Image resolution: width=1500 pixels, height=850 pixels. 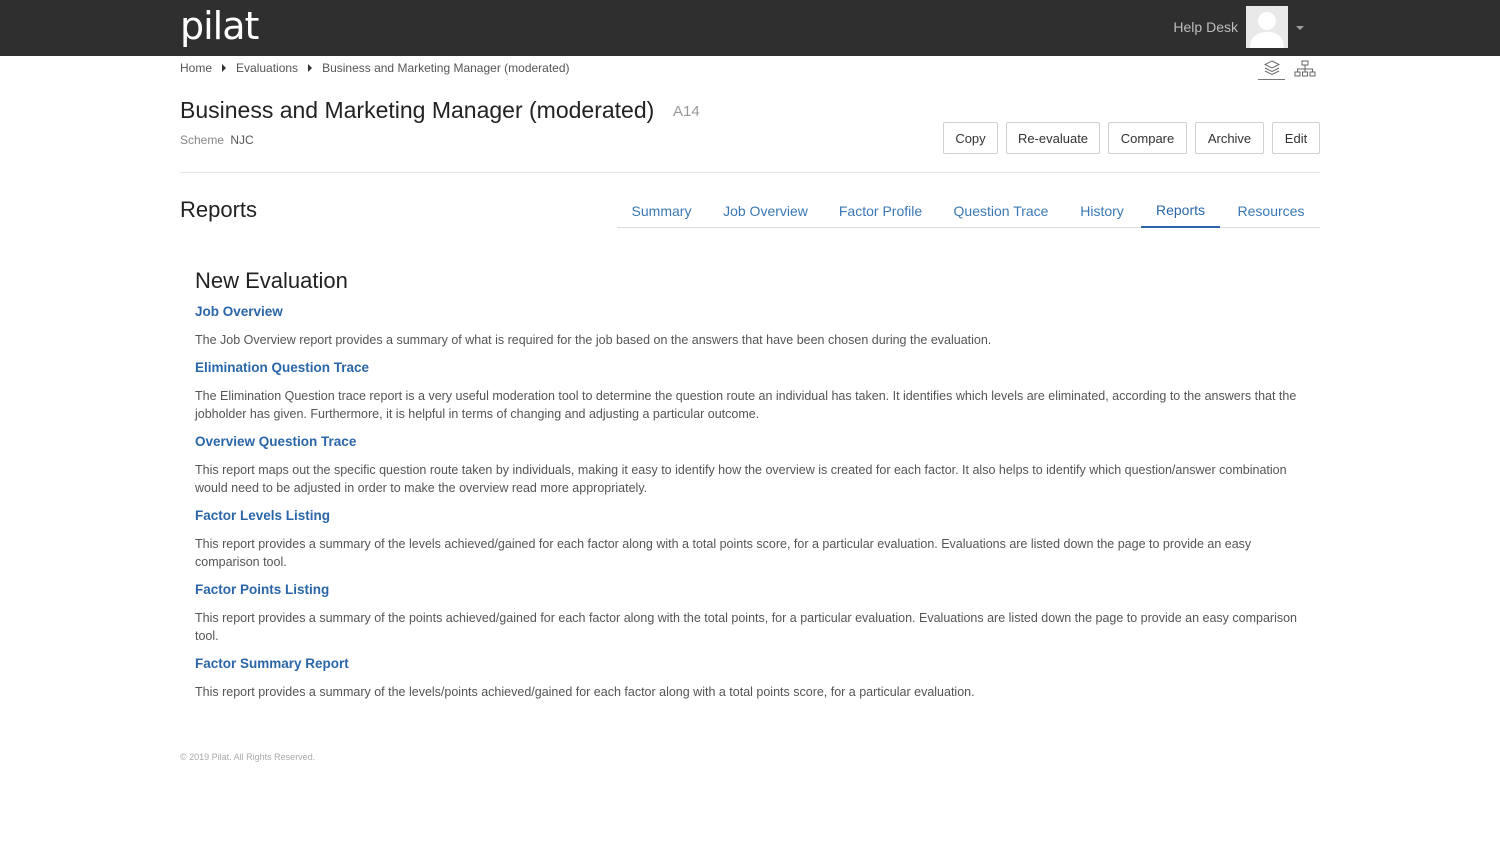 I want to click on sitemap-icon, so click(x=1305, y=68).